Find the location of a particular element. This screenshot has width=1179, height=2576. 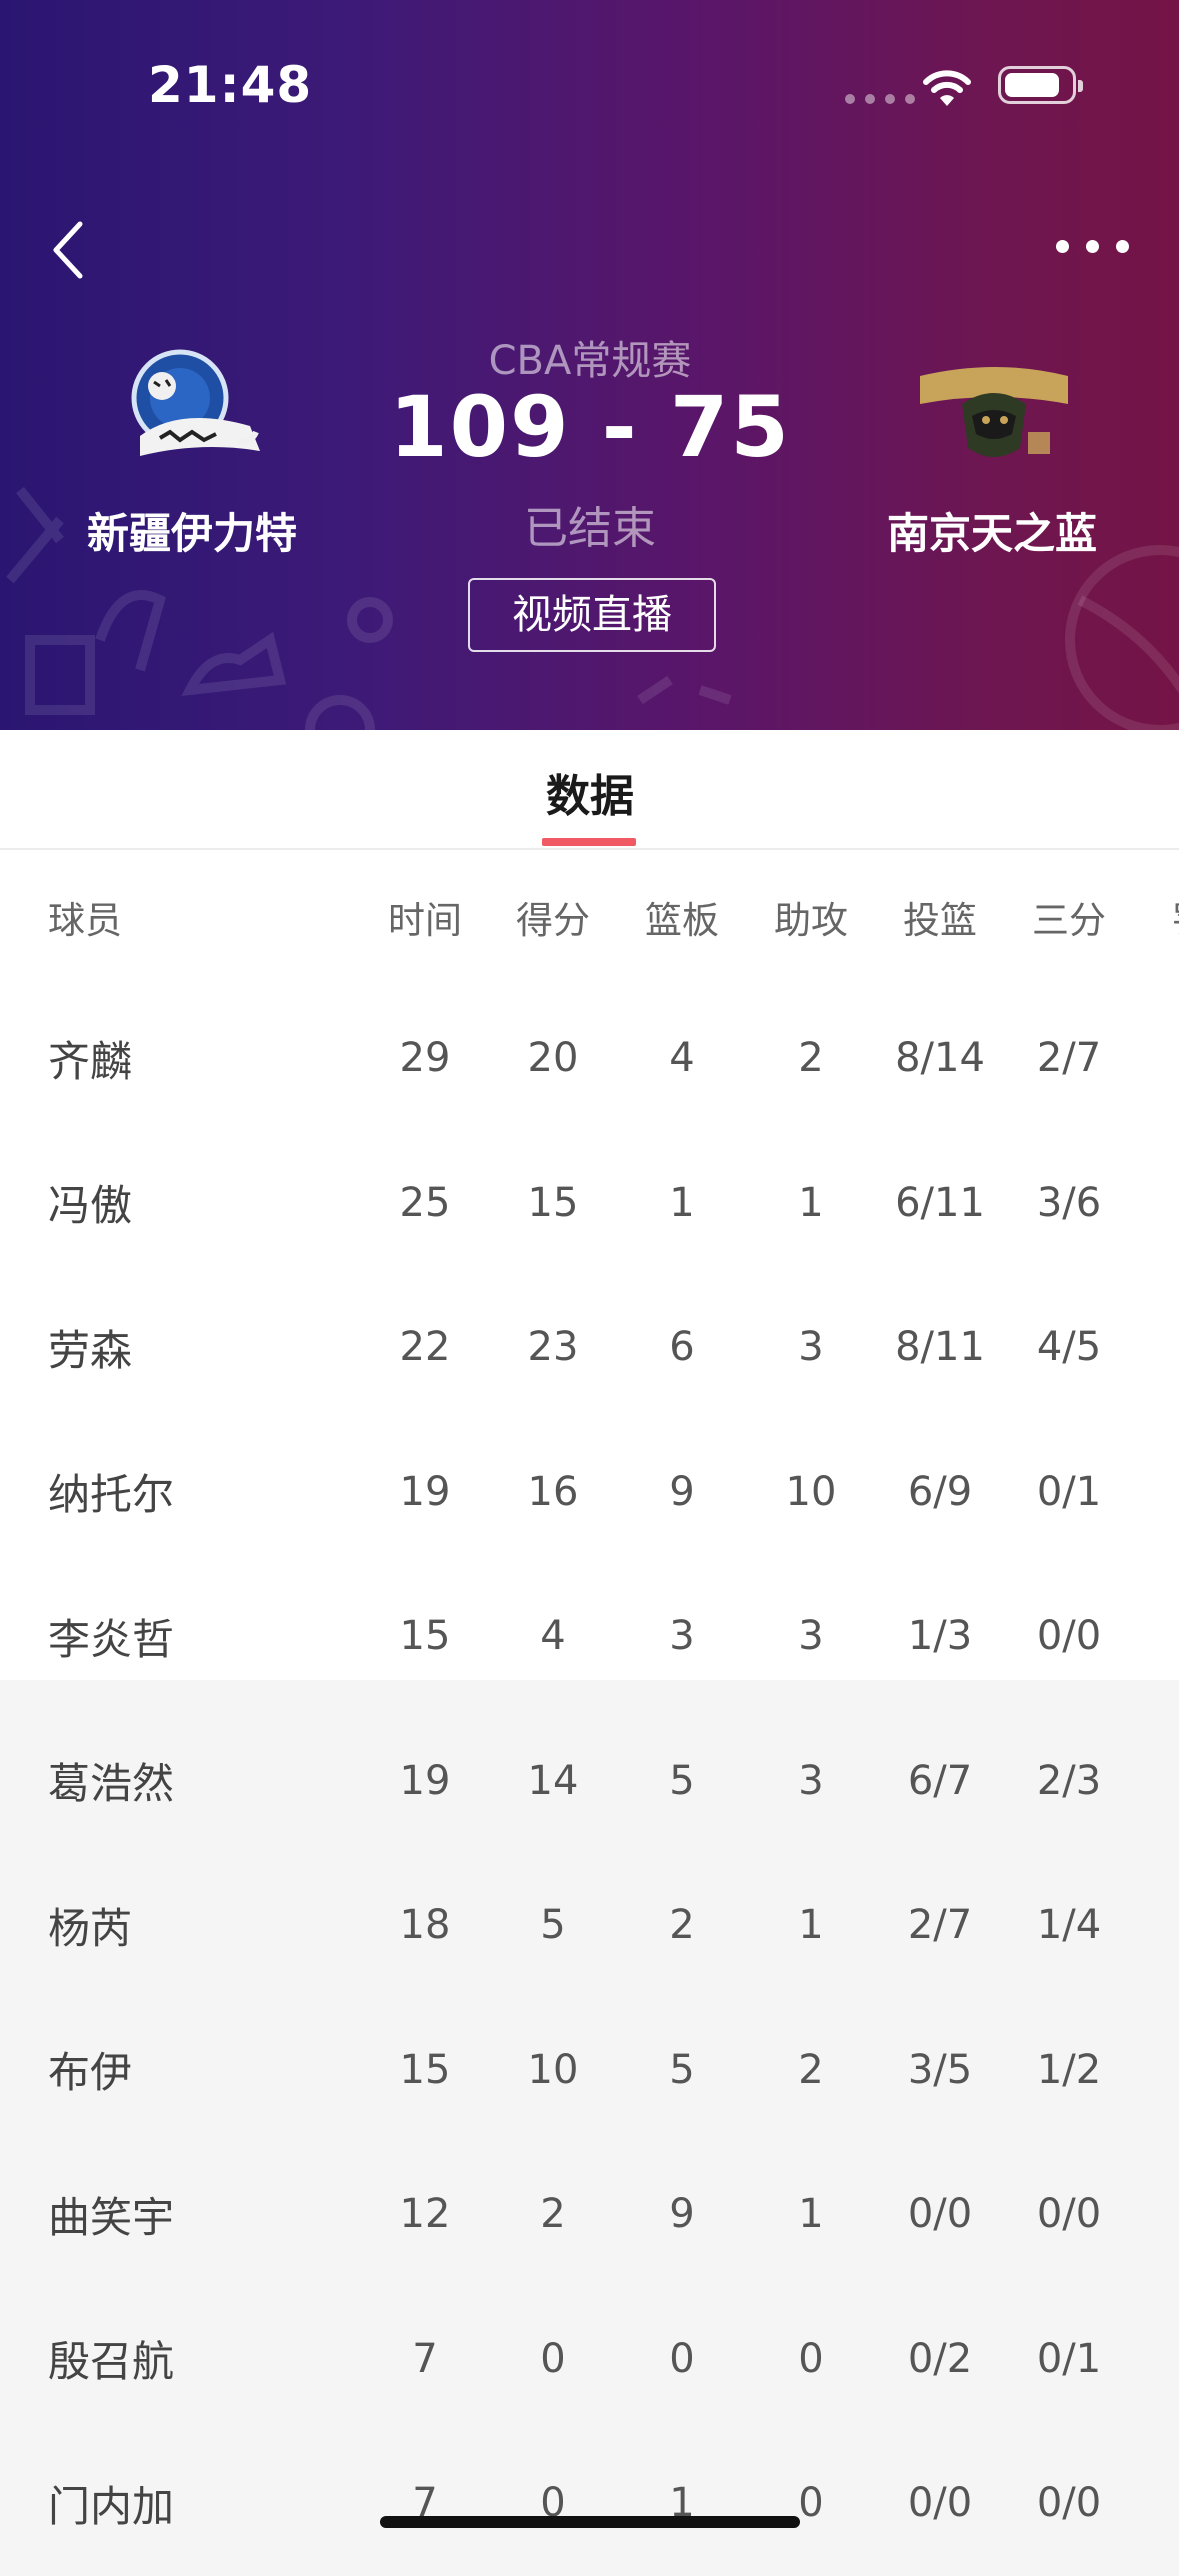

more-options-icon is located at coordinates (1099, 246).